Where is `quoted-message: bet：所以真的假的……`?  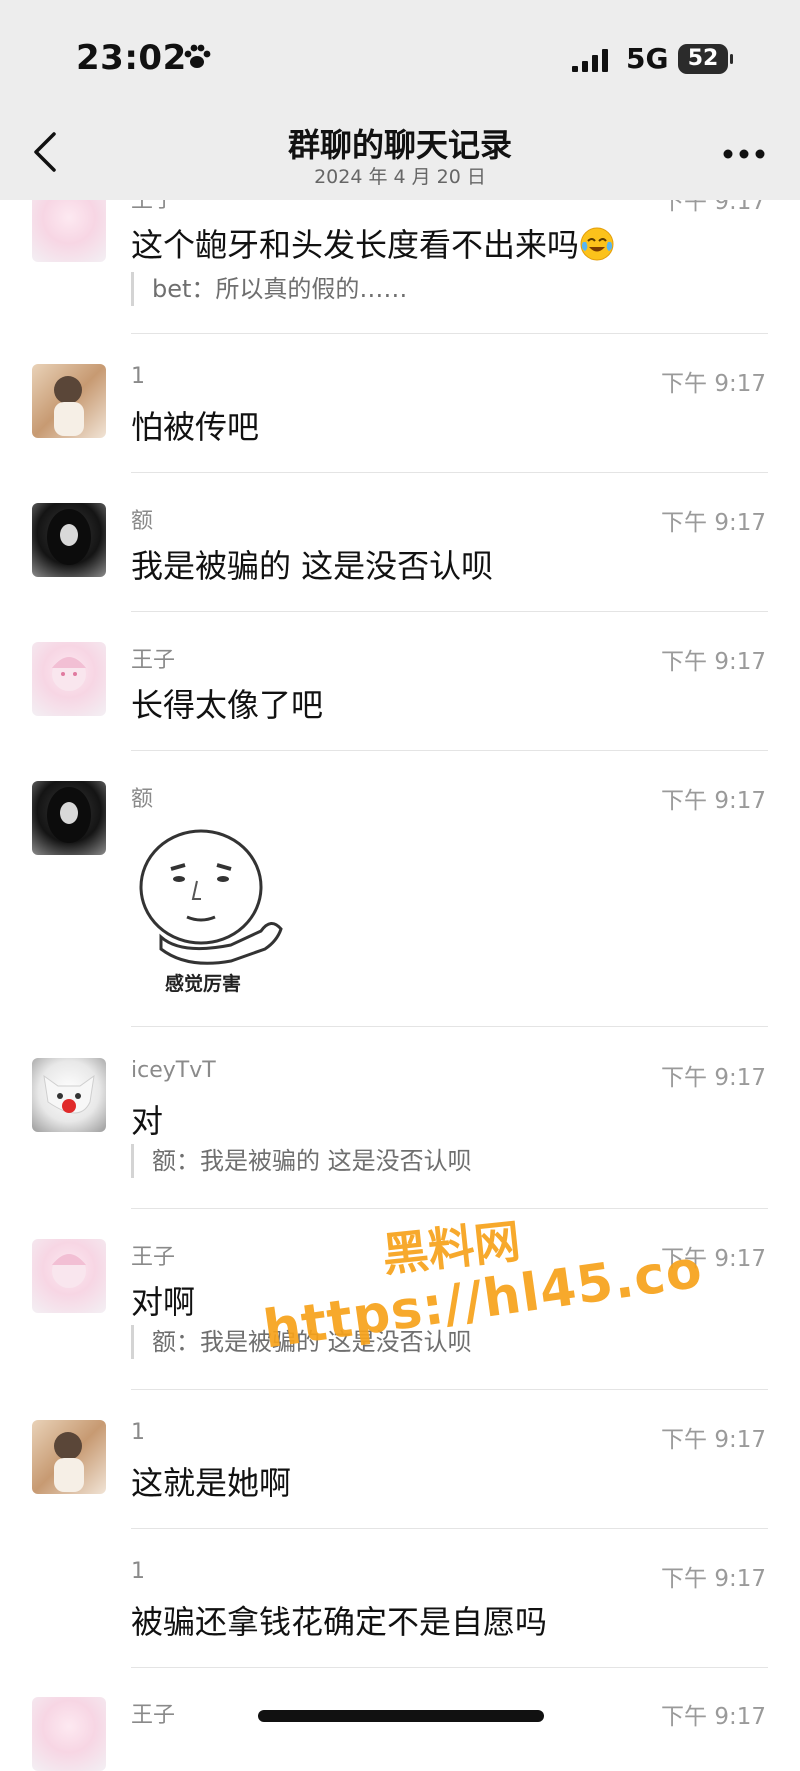
quoted-message: bet：所以真的假的…… is located at coordinates (269, 289).